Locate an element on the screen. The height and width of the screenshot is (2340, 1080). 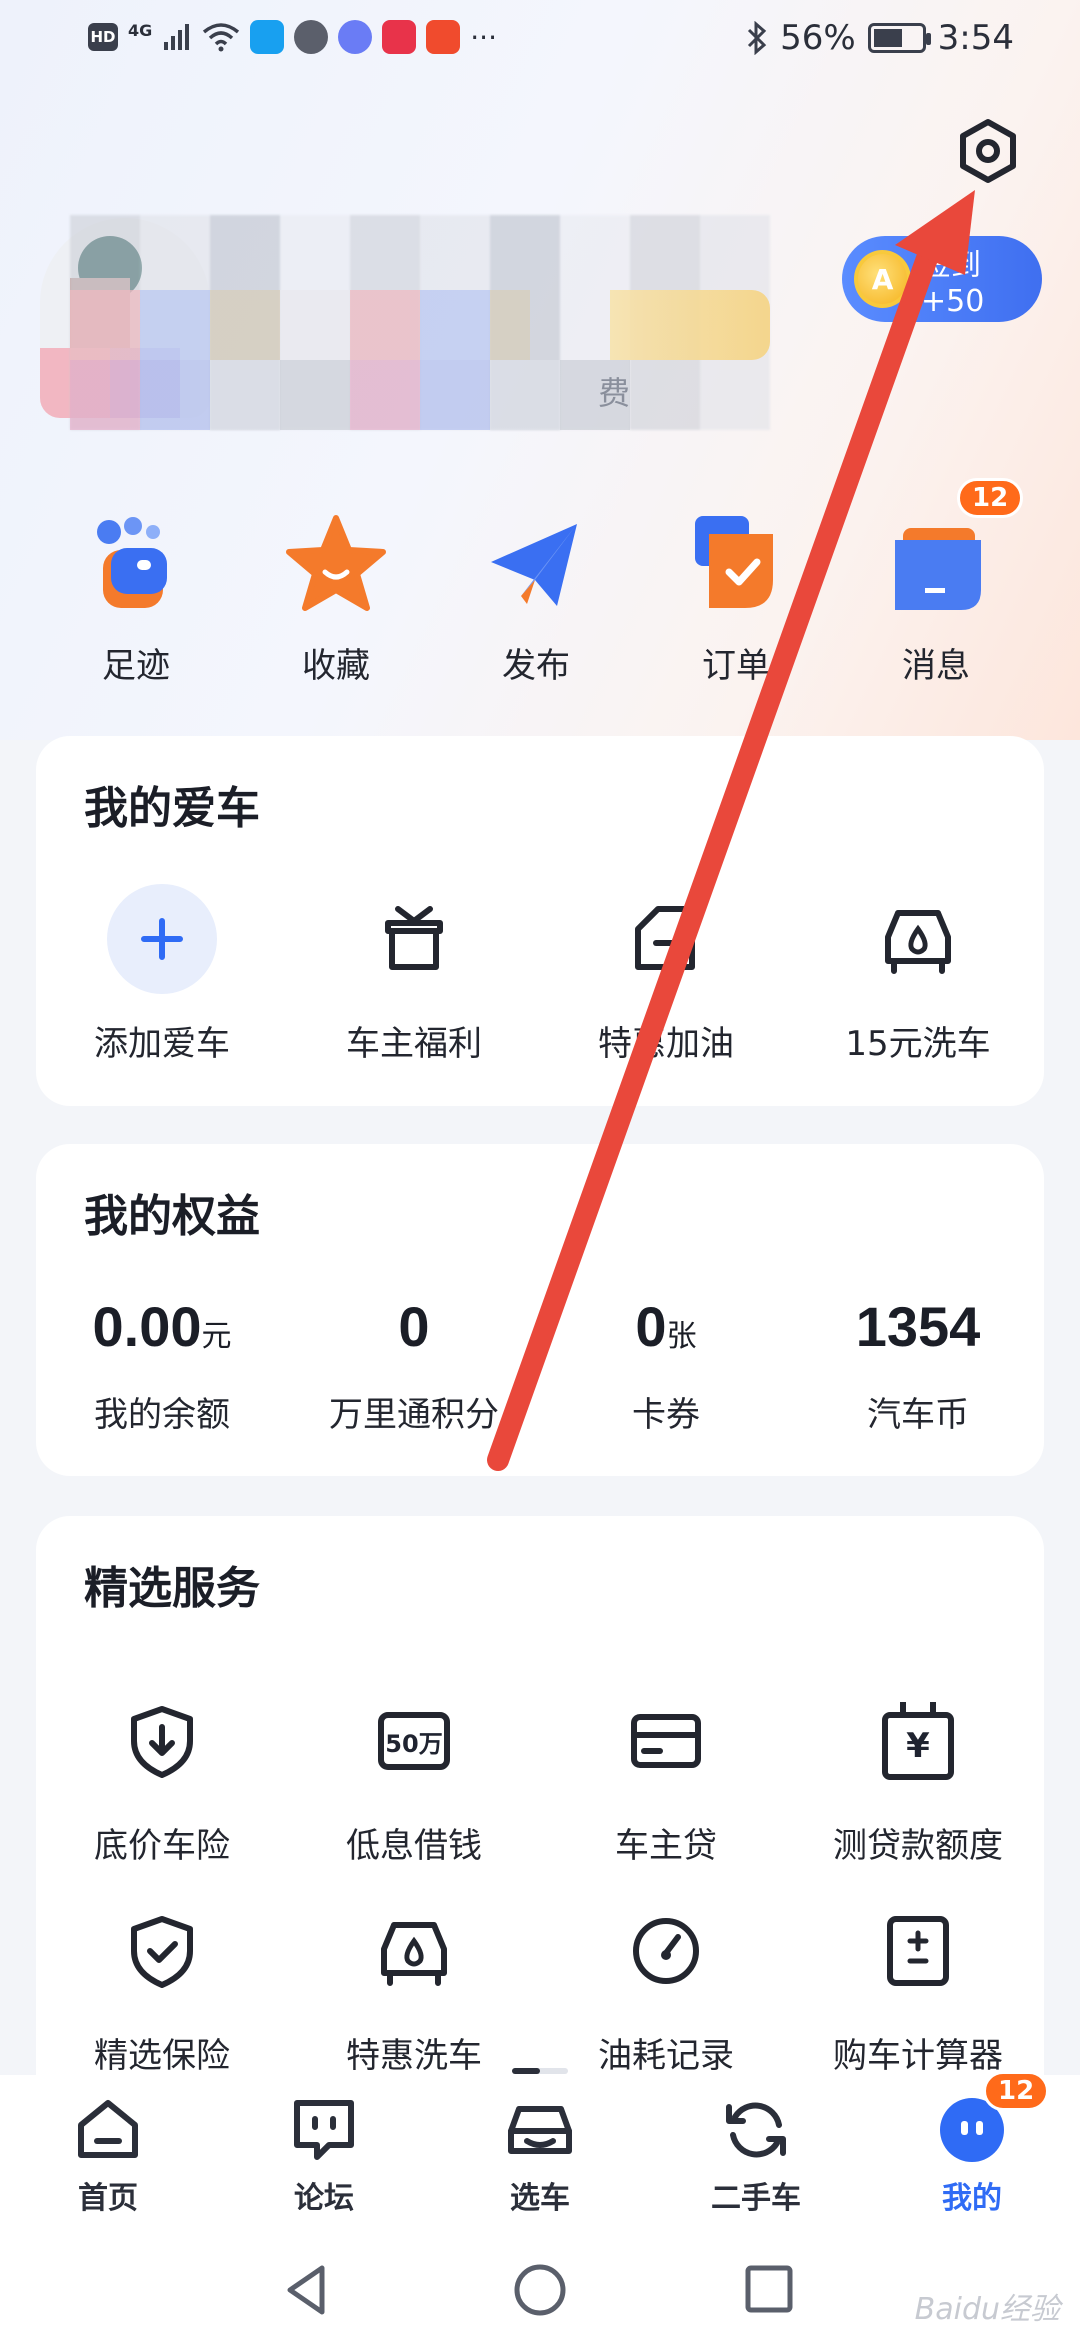
car-wash-15-button: 15元洗车 is located at coordinates (918, 974).